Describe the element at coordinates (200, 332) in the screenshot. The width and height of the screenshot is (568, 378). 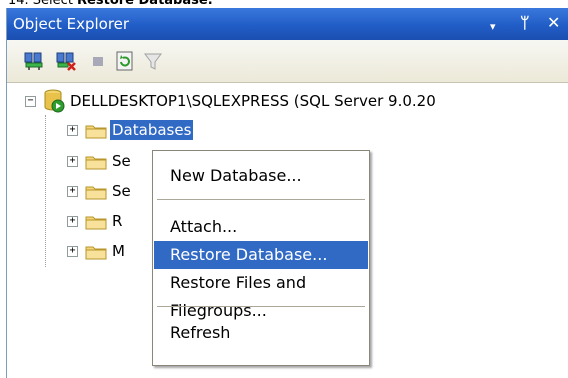
I see `menu-item-label: Refresh` at that location.